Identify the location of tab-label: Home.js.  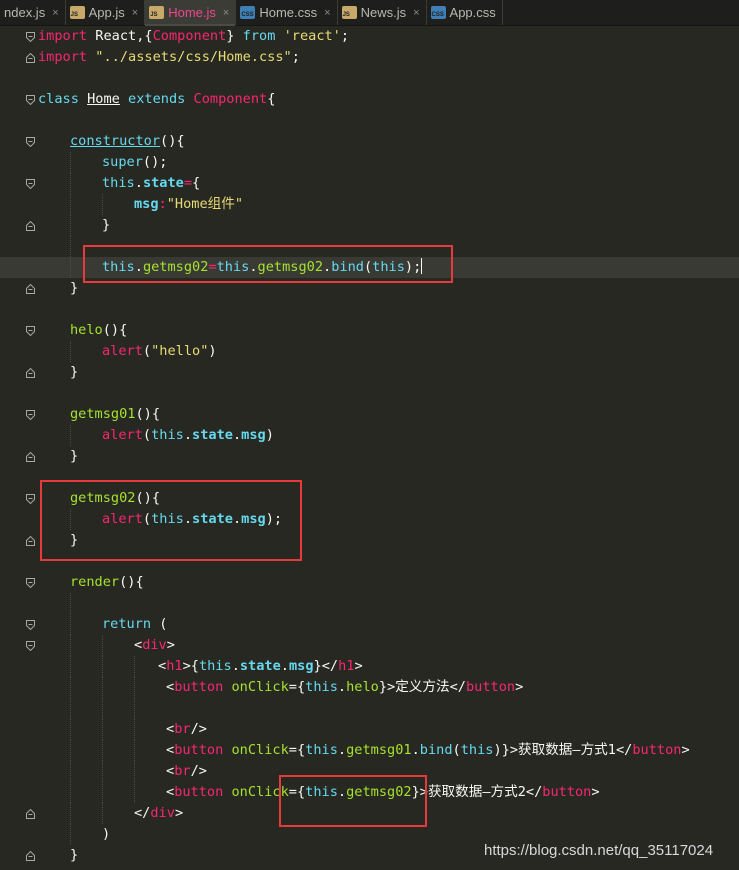
(192, 12).